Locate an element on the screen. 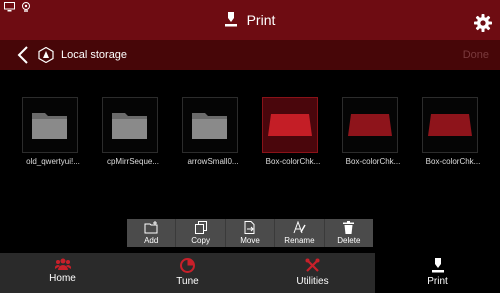 This screenshot has height=293, width=500. monitor-icon is located at coordinates (9, 7).